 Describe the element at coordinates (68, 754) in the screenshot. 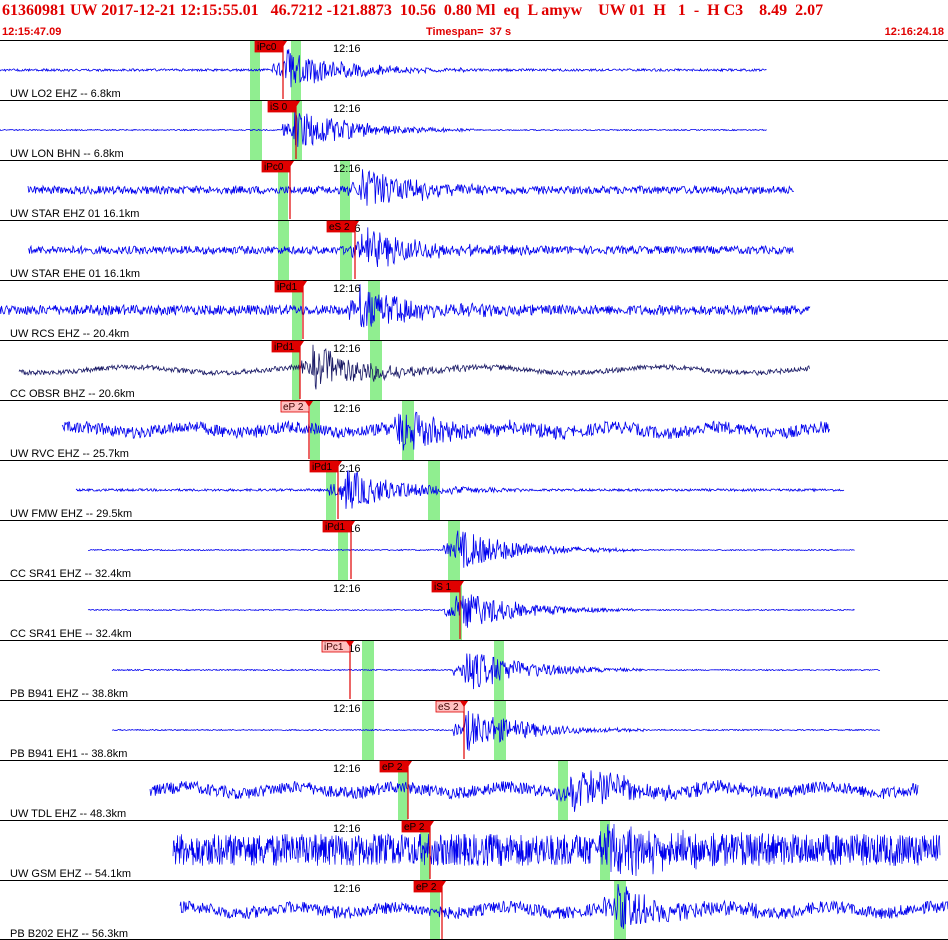

I see `channel-label: PB B941 EH1 -- 38.8km` at that location.